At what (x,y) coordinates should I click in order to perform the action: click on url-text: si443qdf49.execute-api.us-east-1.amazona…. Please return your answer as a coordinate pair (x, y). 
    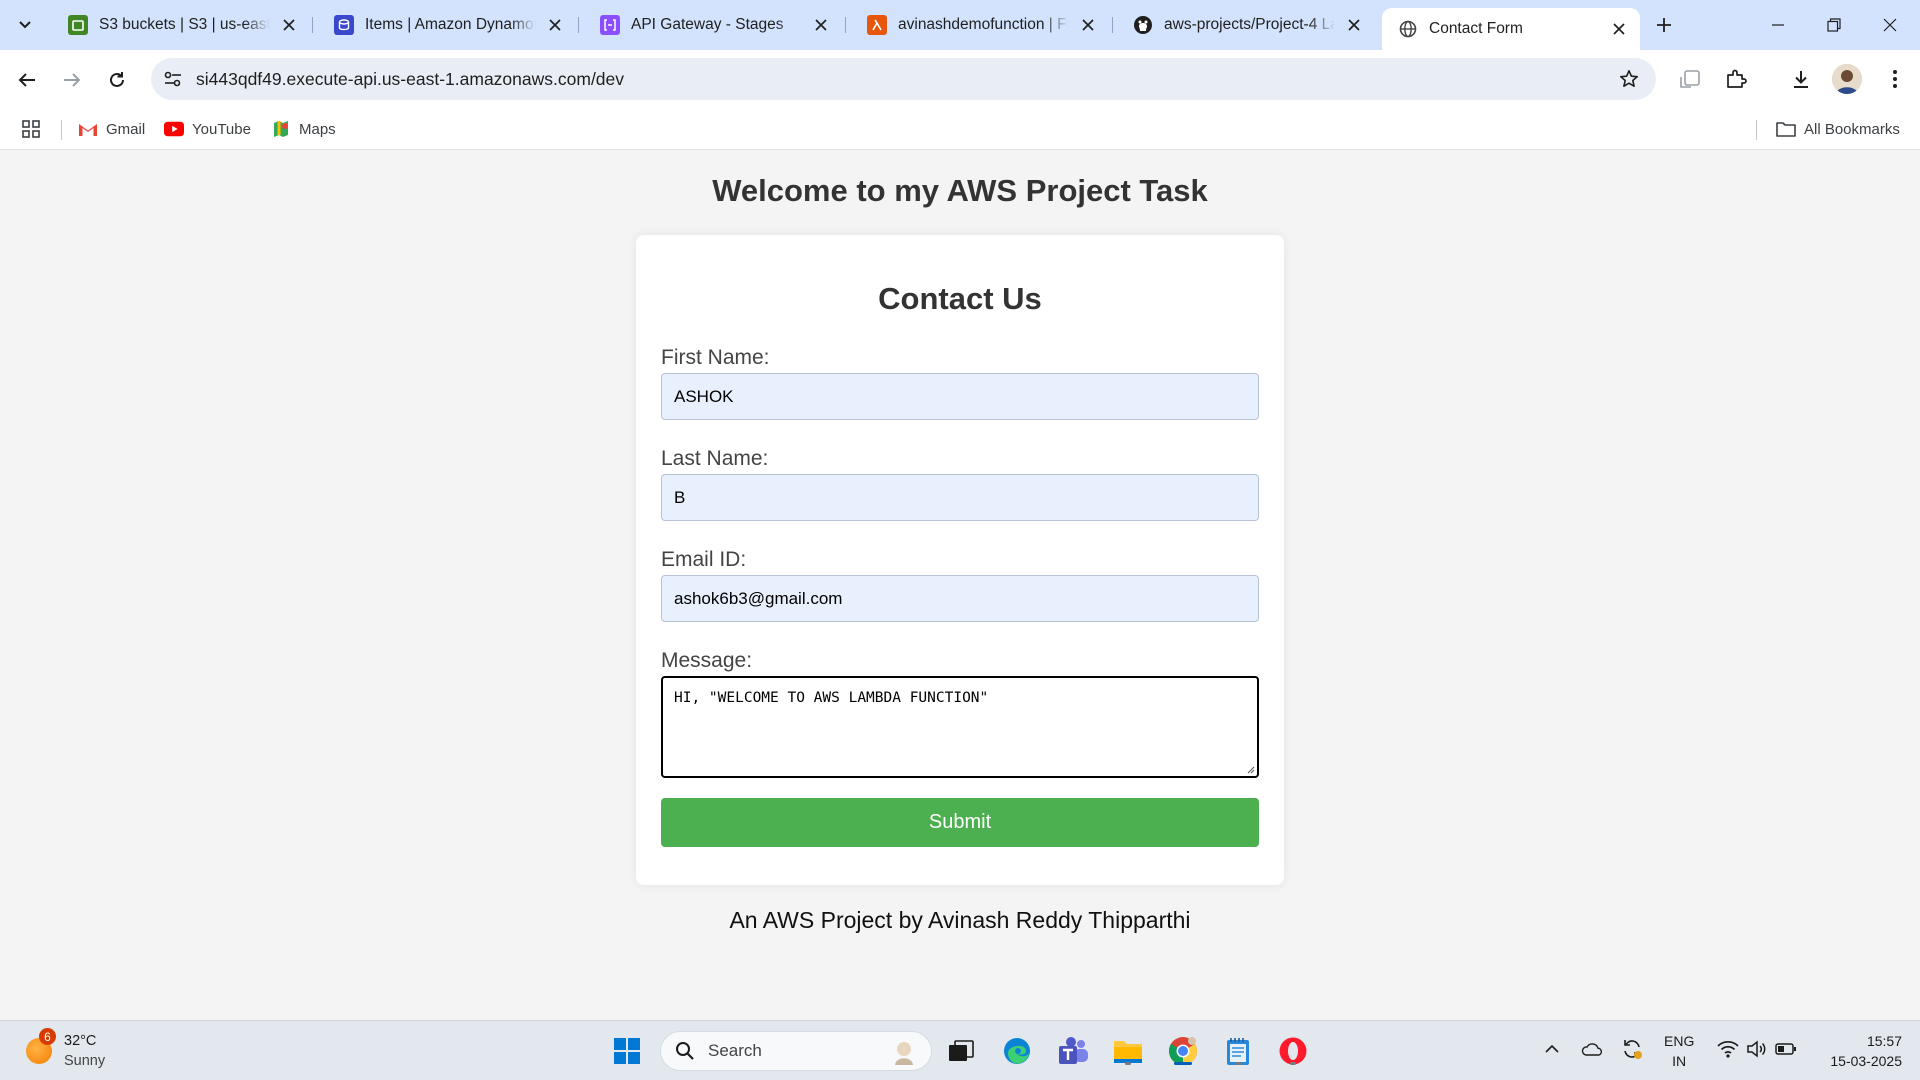
    Looking at the image, I should click on (410, 79).